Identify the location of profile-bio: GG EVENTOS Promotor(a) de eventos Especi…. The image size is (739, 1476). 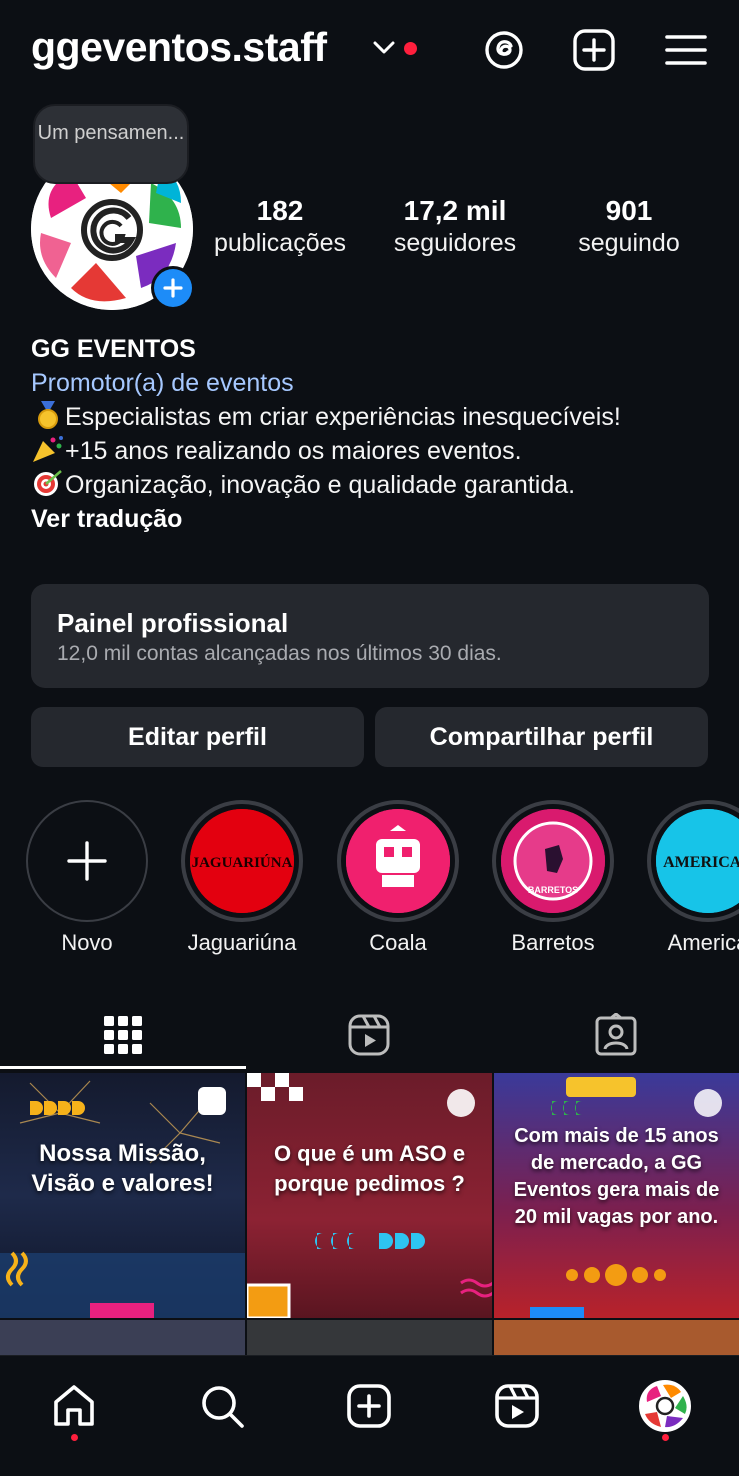
(376, 434).